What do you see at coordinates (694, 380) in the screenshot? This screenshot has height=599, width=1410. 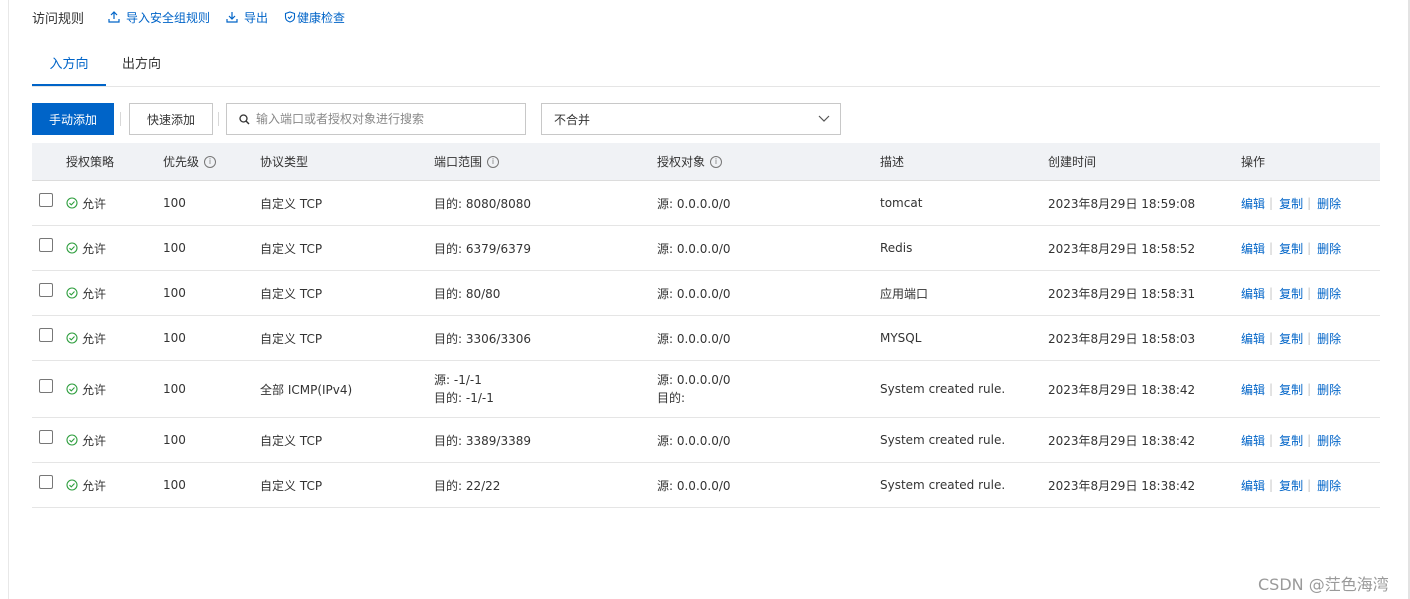 I see `auth-source: 源: 0.0.0.0/0` at bounding box center [694, 380].